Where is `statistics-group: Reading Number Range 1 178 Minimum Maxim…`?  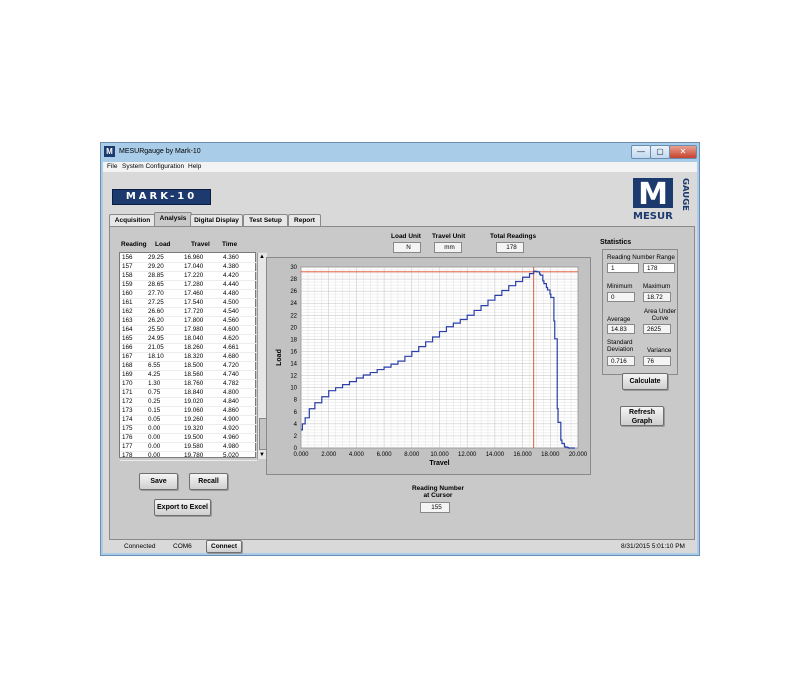 statistics-group: Reading Number Range 1 178 Minimum Maxim… is located at coordinates (640, 312).